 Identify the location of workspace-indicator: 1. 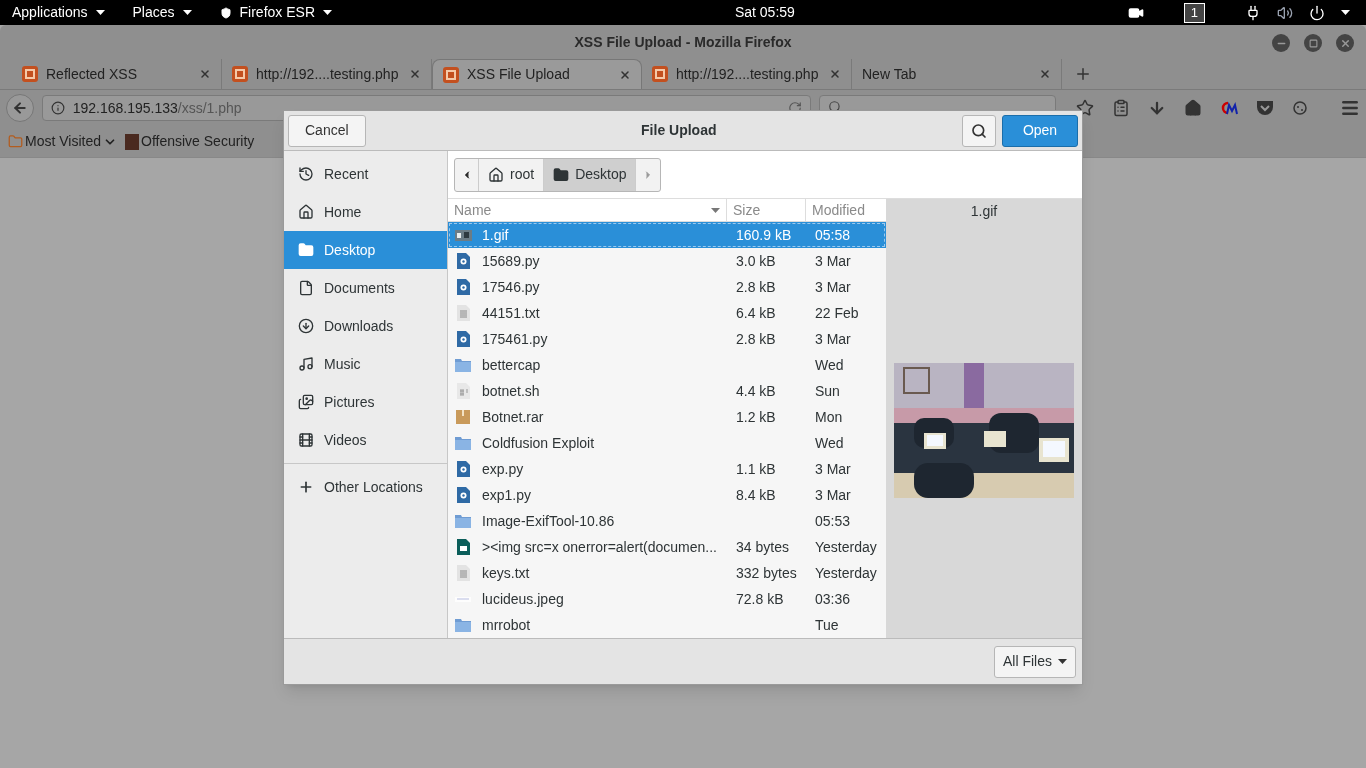
(1194, 12).